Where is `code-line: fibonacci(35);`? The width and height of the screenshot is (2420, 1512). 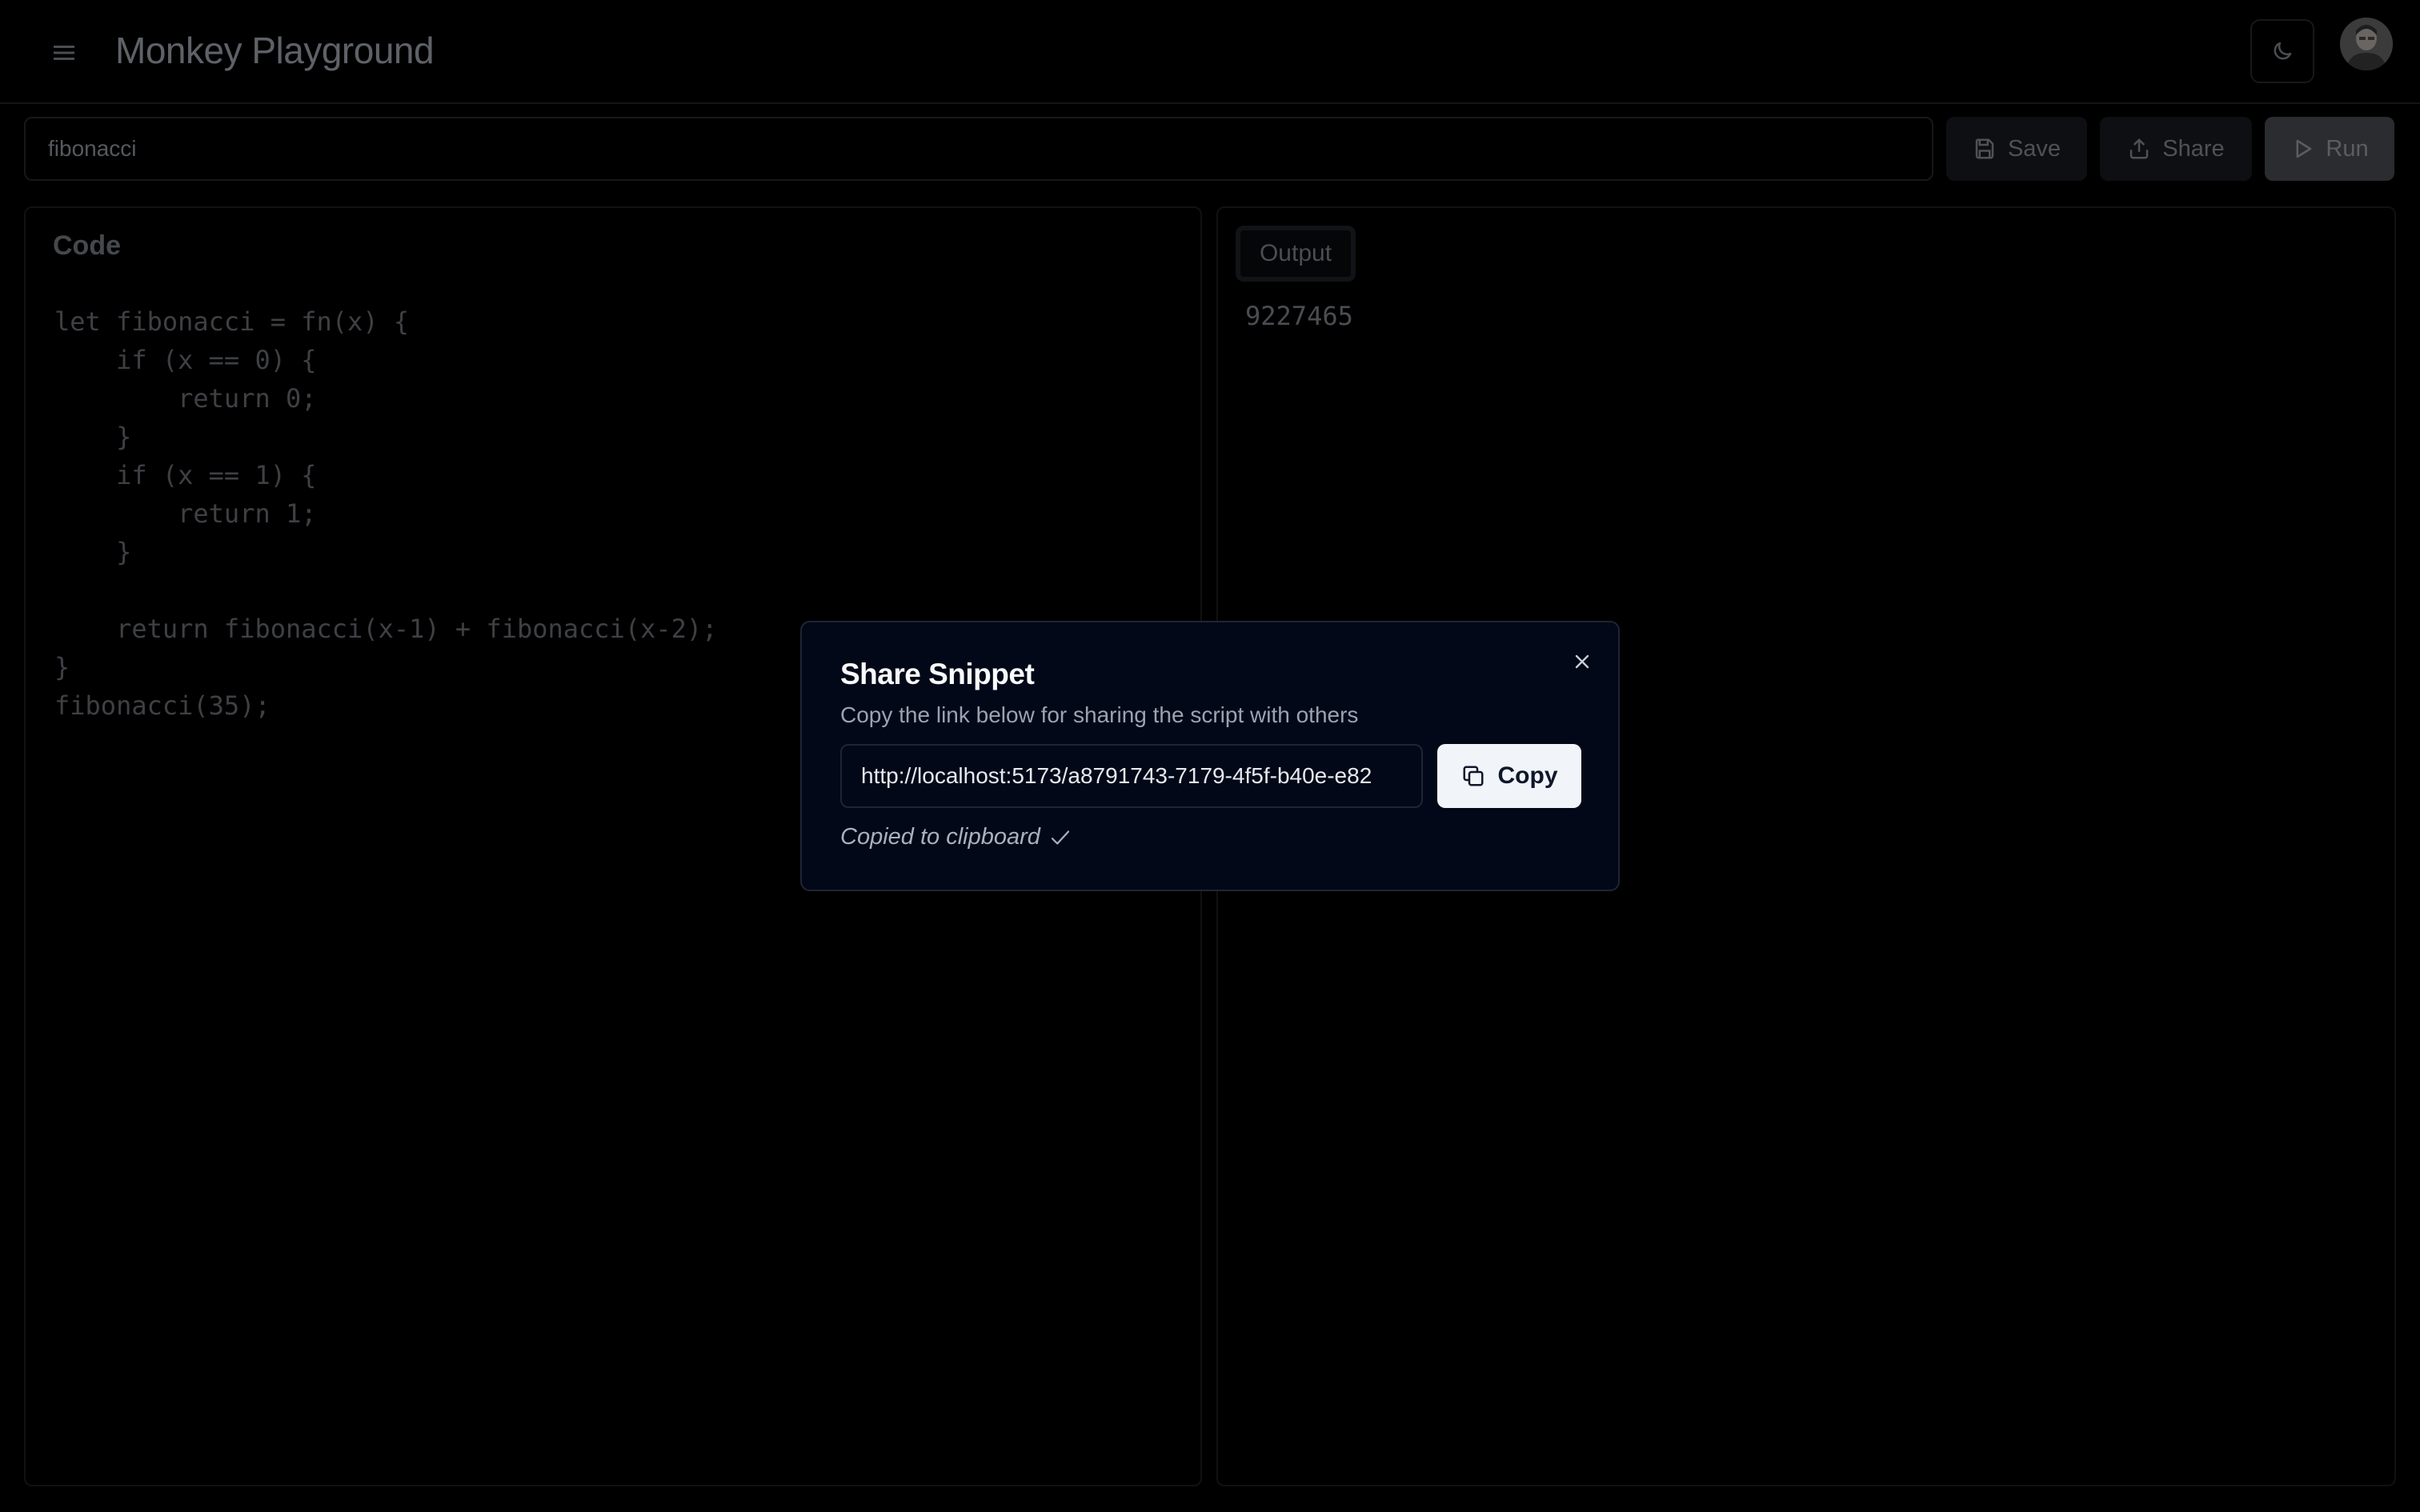
code-line: fibonacci(35); is located at coordinates (162, 705).